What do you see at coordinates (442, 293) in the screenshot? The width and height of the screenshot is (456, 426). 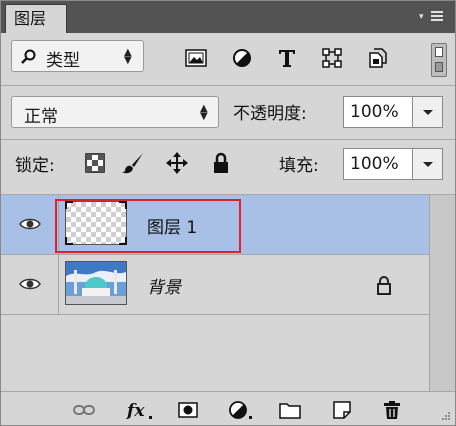 I see `layers-scrollbar` at bounding box center [442, 293].